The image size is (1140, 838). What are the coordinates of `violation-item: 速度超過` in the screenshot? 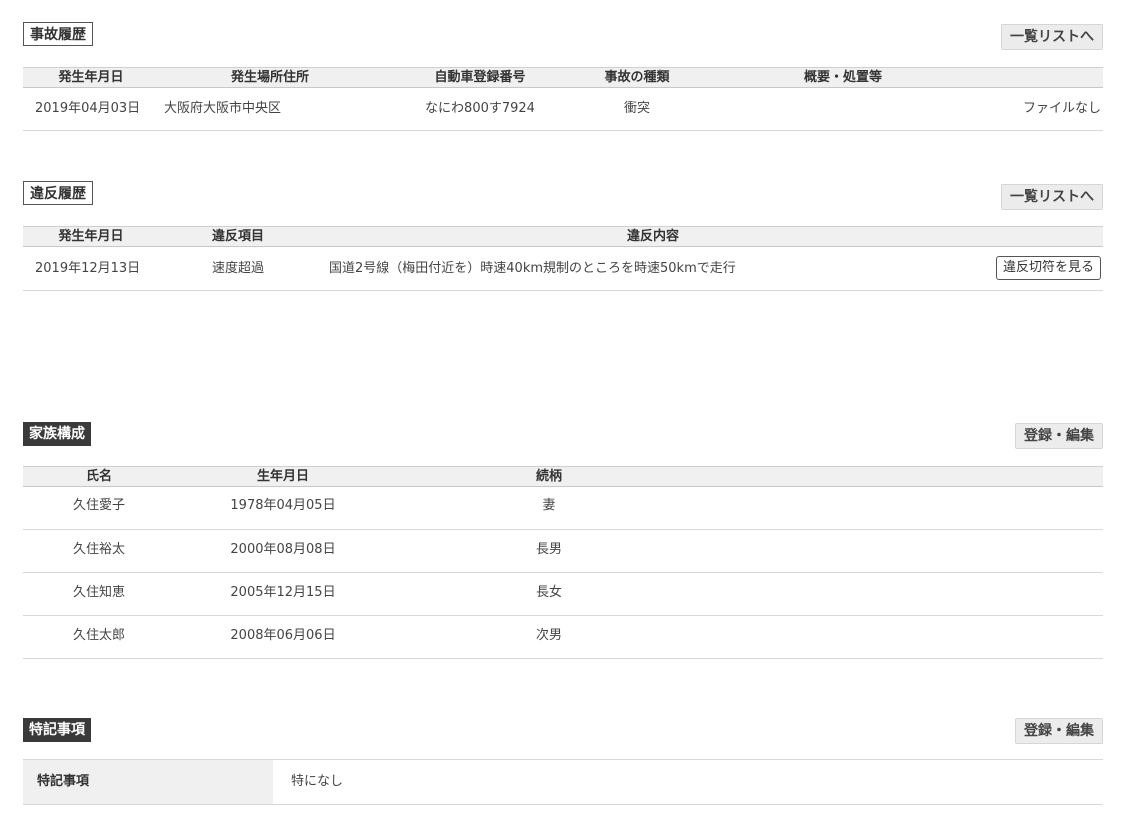 It's located at (238, 268).